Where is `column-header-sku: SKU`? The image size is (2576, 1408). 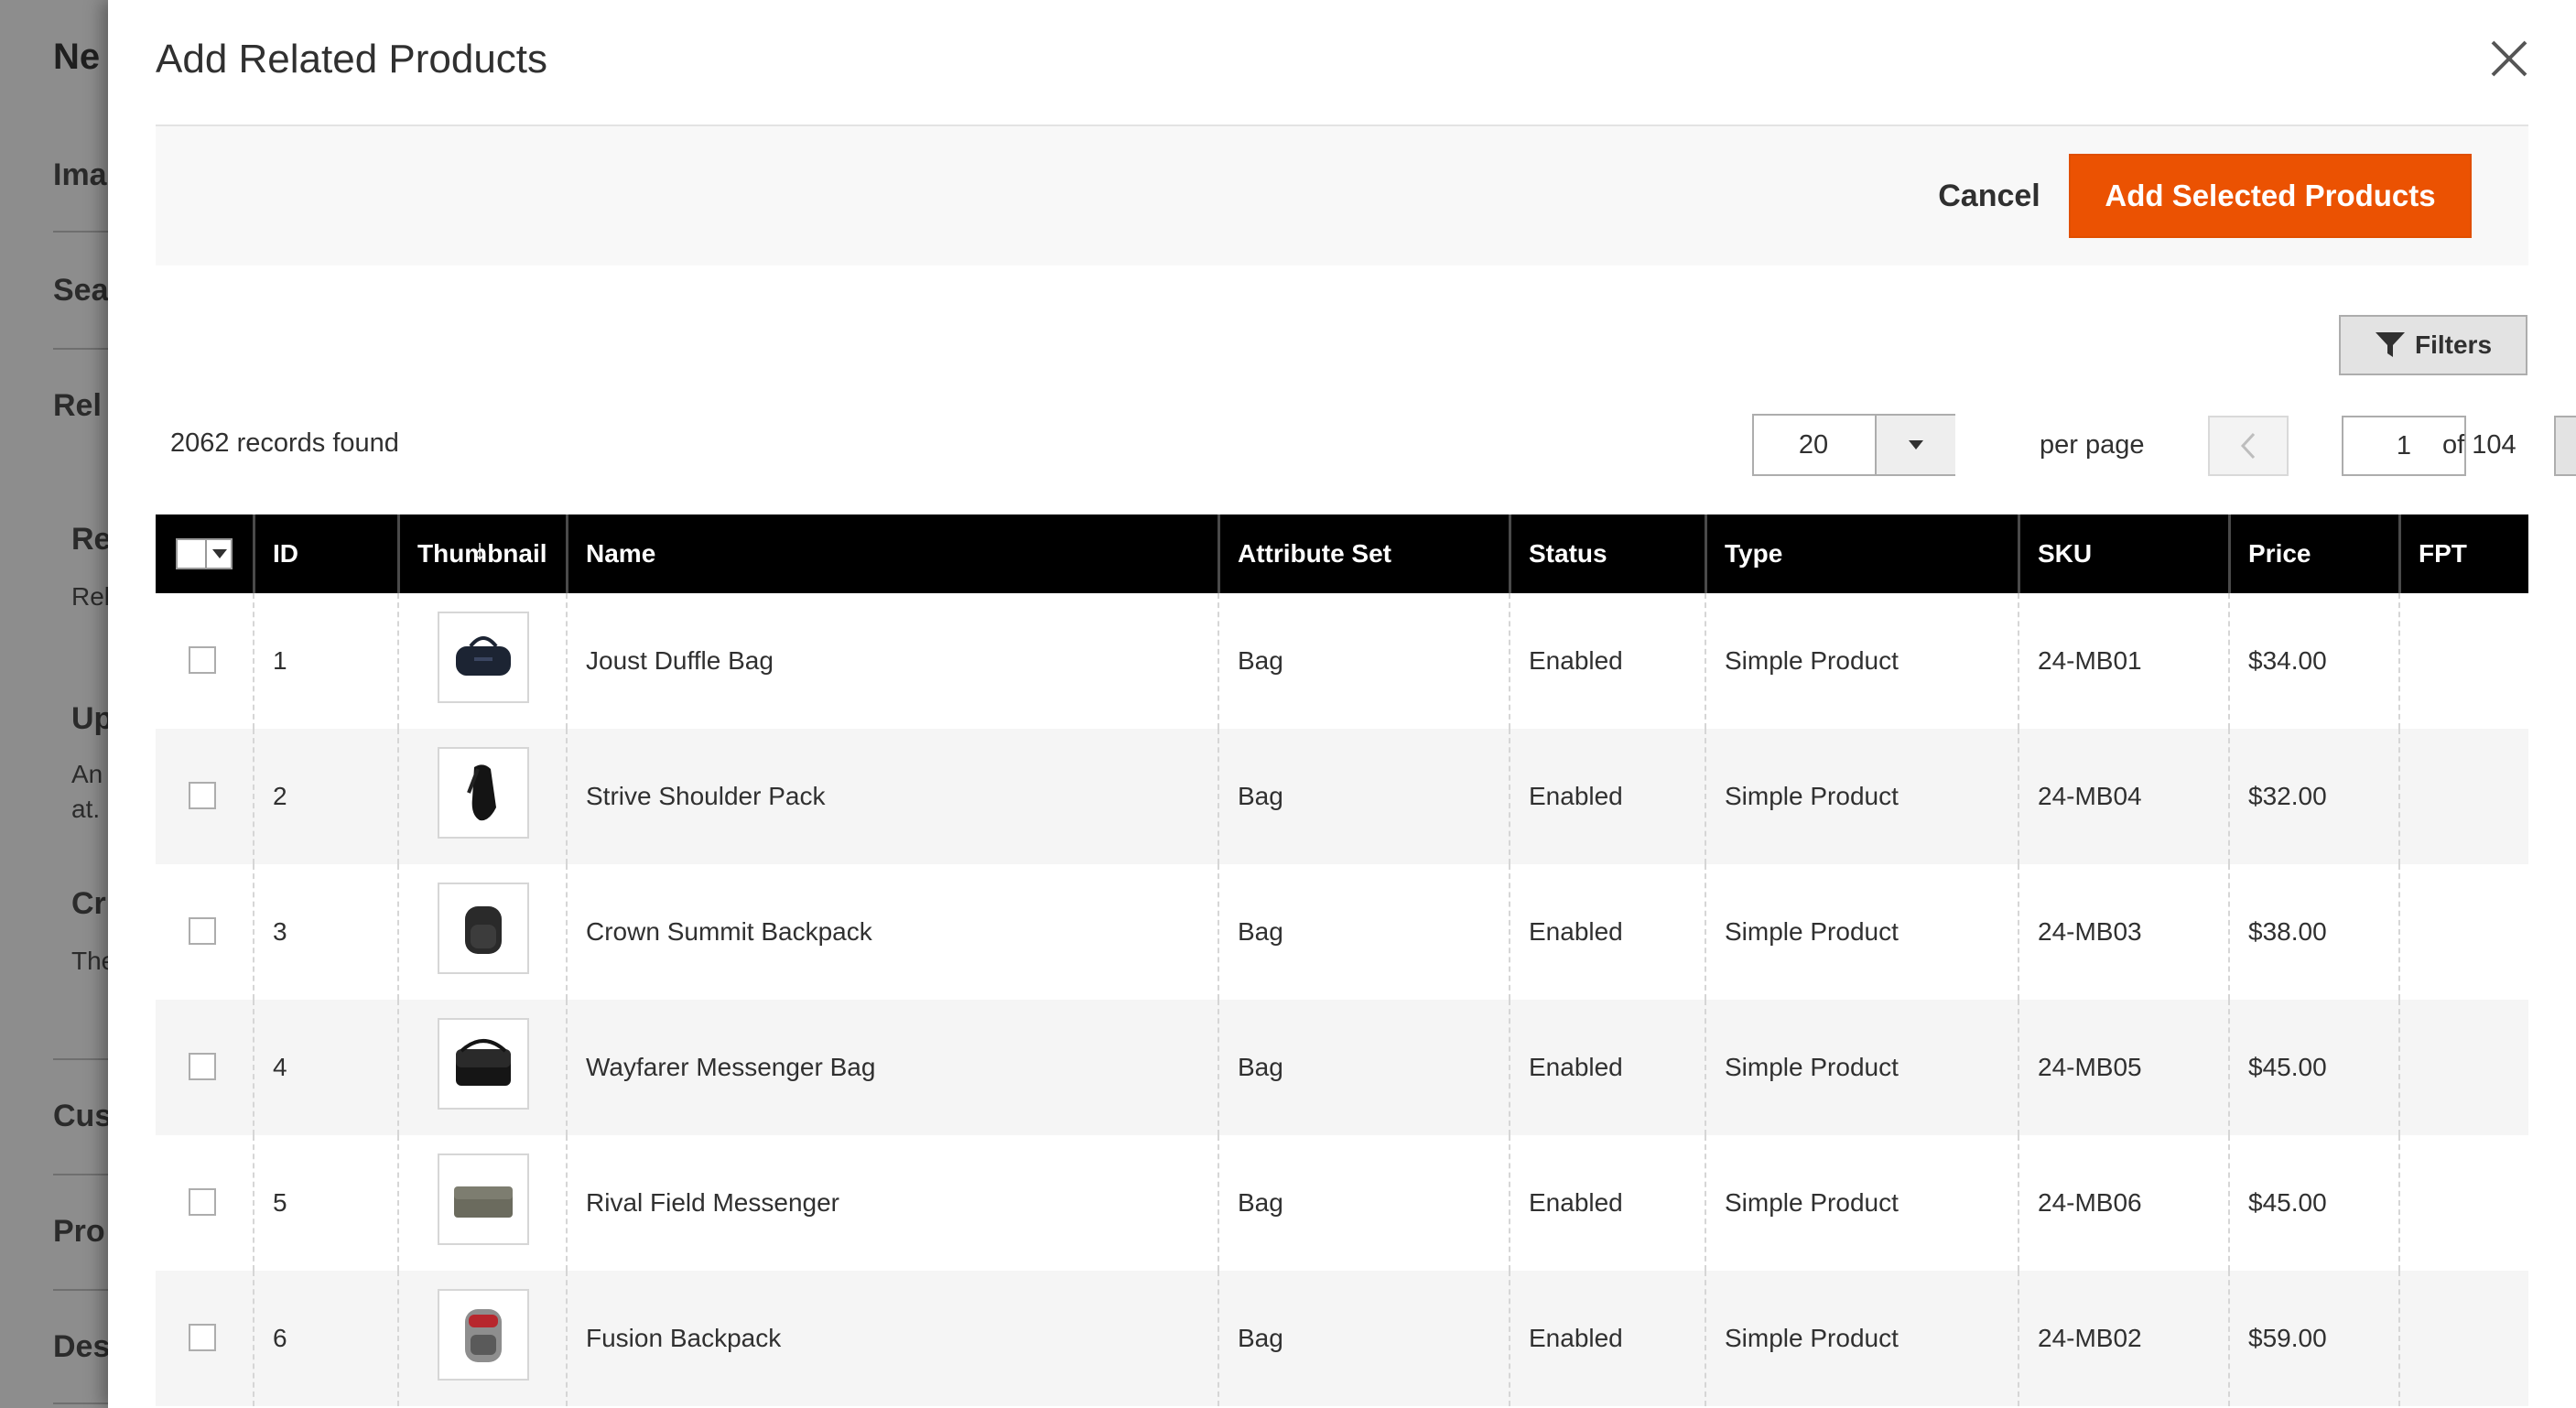
column-header-sku: SKU is located at coordinates (2123, 553).